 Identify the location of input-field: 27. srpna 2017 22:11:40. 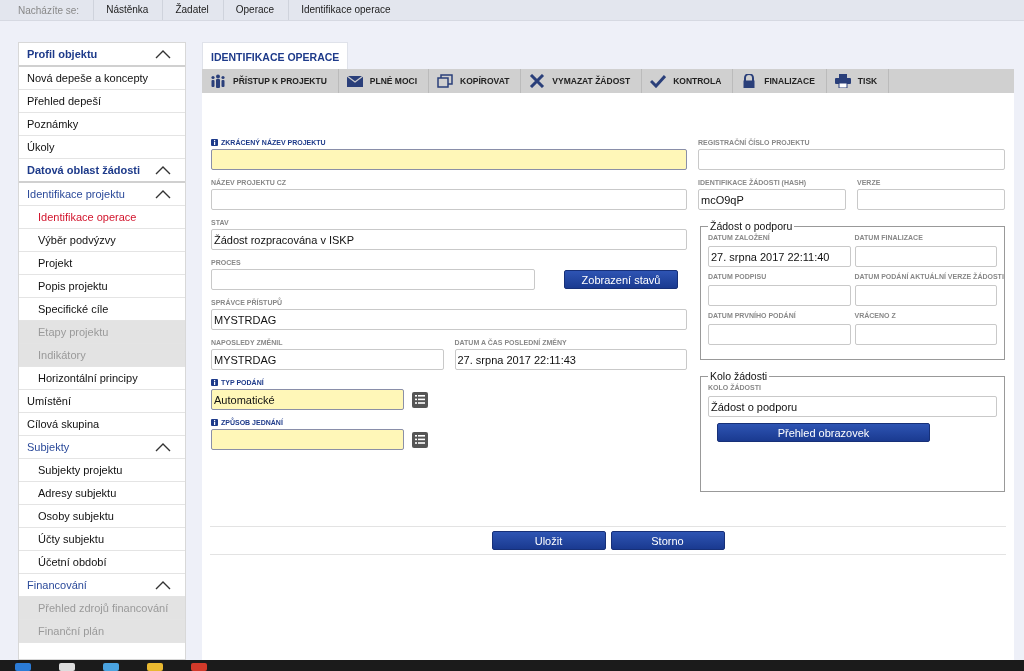
(779, 256).